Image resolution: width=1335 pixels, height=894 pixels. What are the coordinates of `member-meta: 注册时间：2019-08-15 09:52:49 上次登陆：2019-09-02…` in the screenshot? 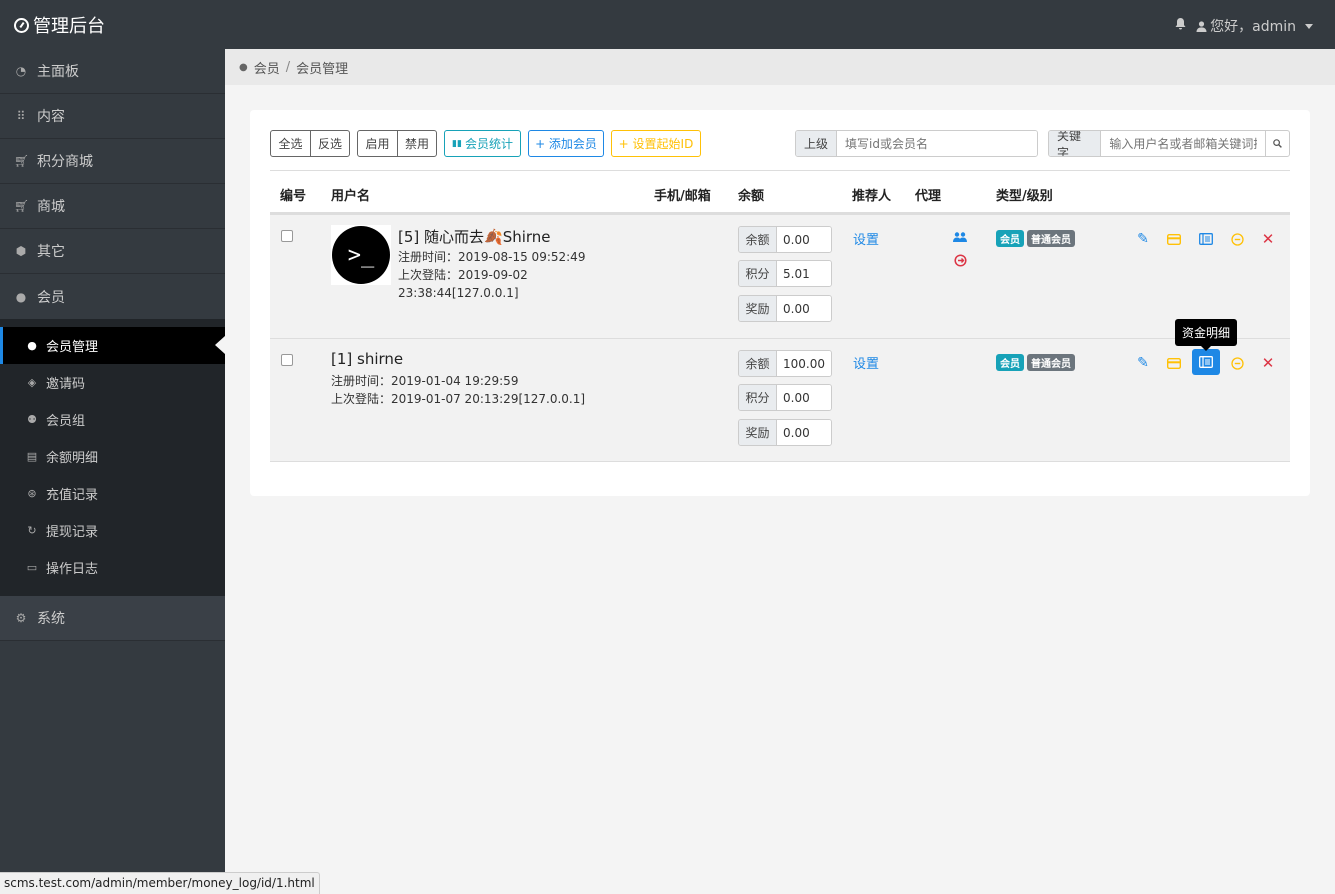 It's located at (491, 275).